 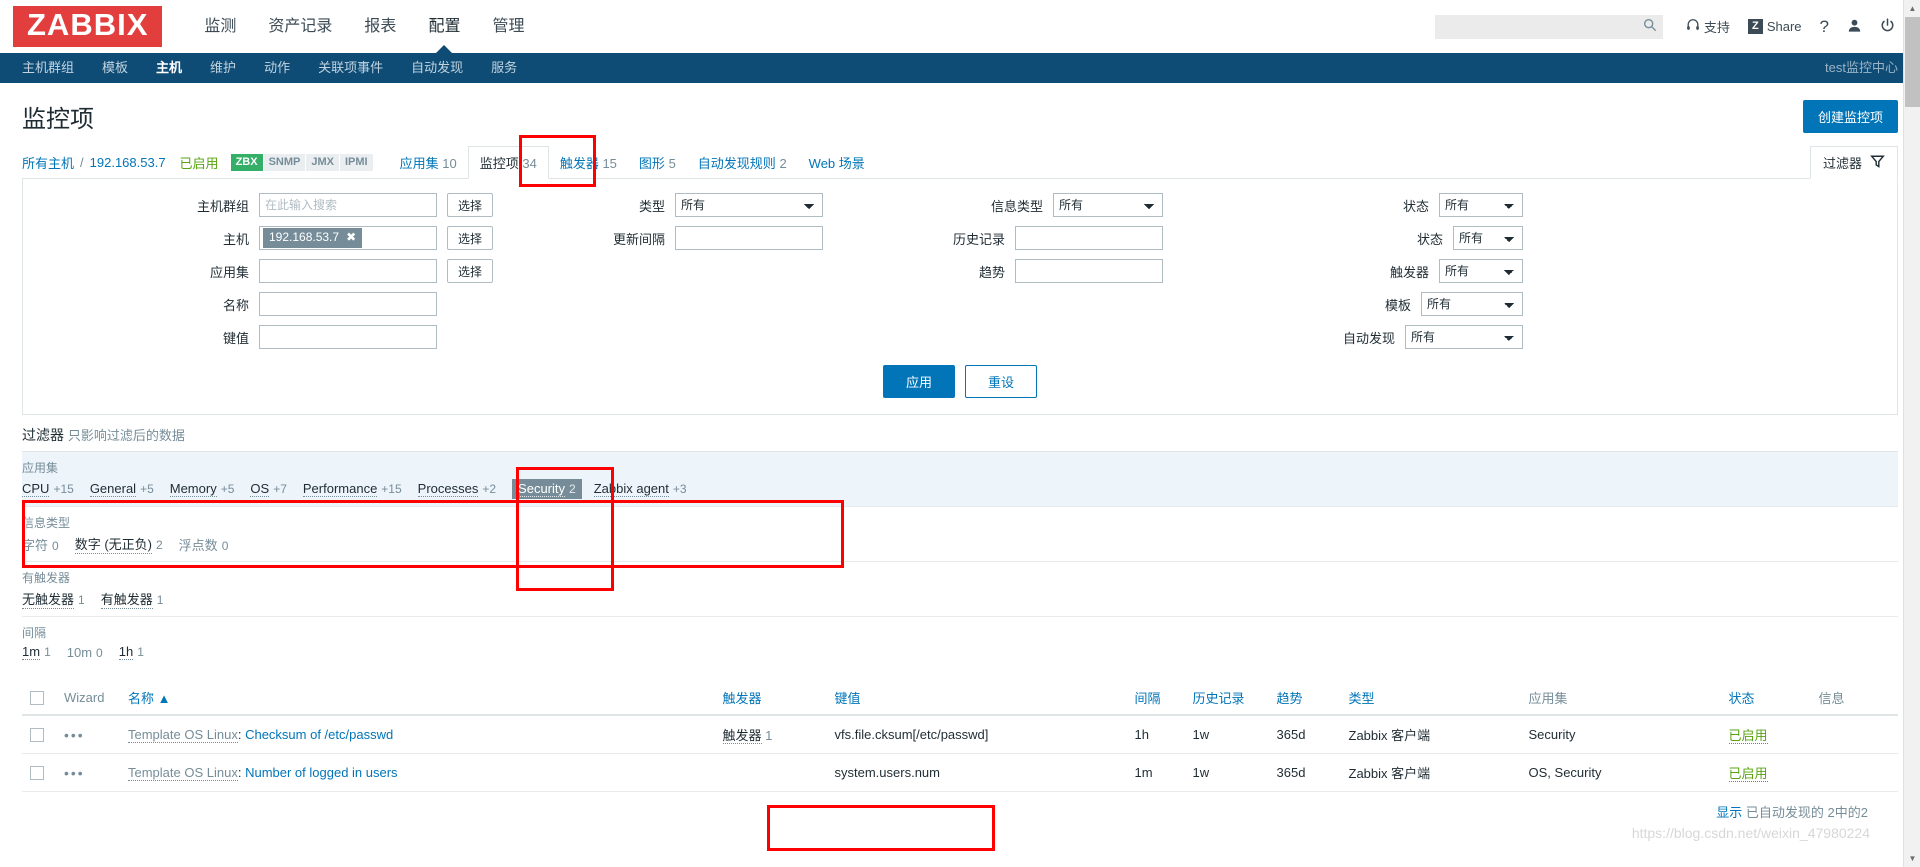 What do you see at coordinates (1853, 162) in the screenshot?
I see `filter-toggle-tab: 过滤器` at bounding box center [1853, 162].